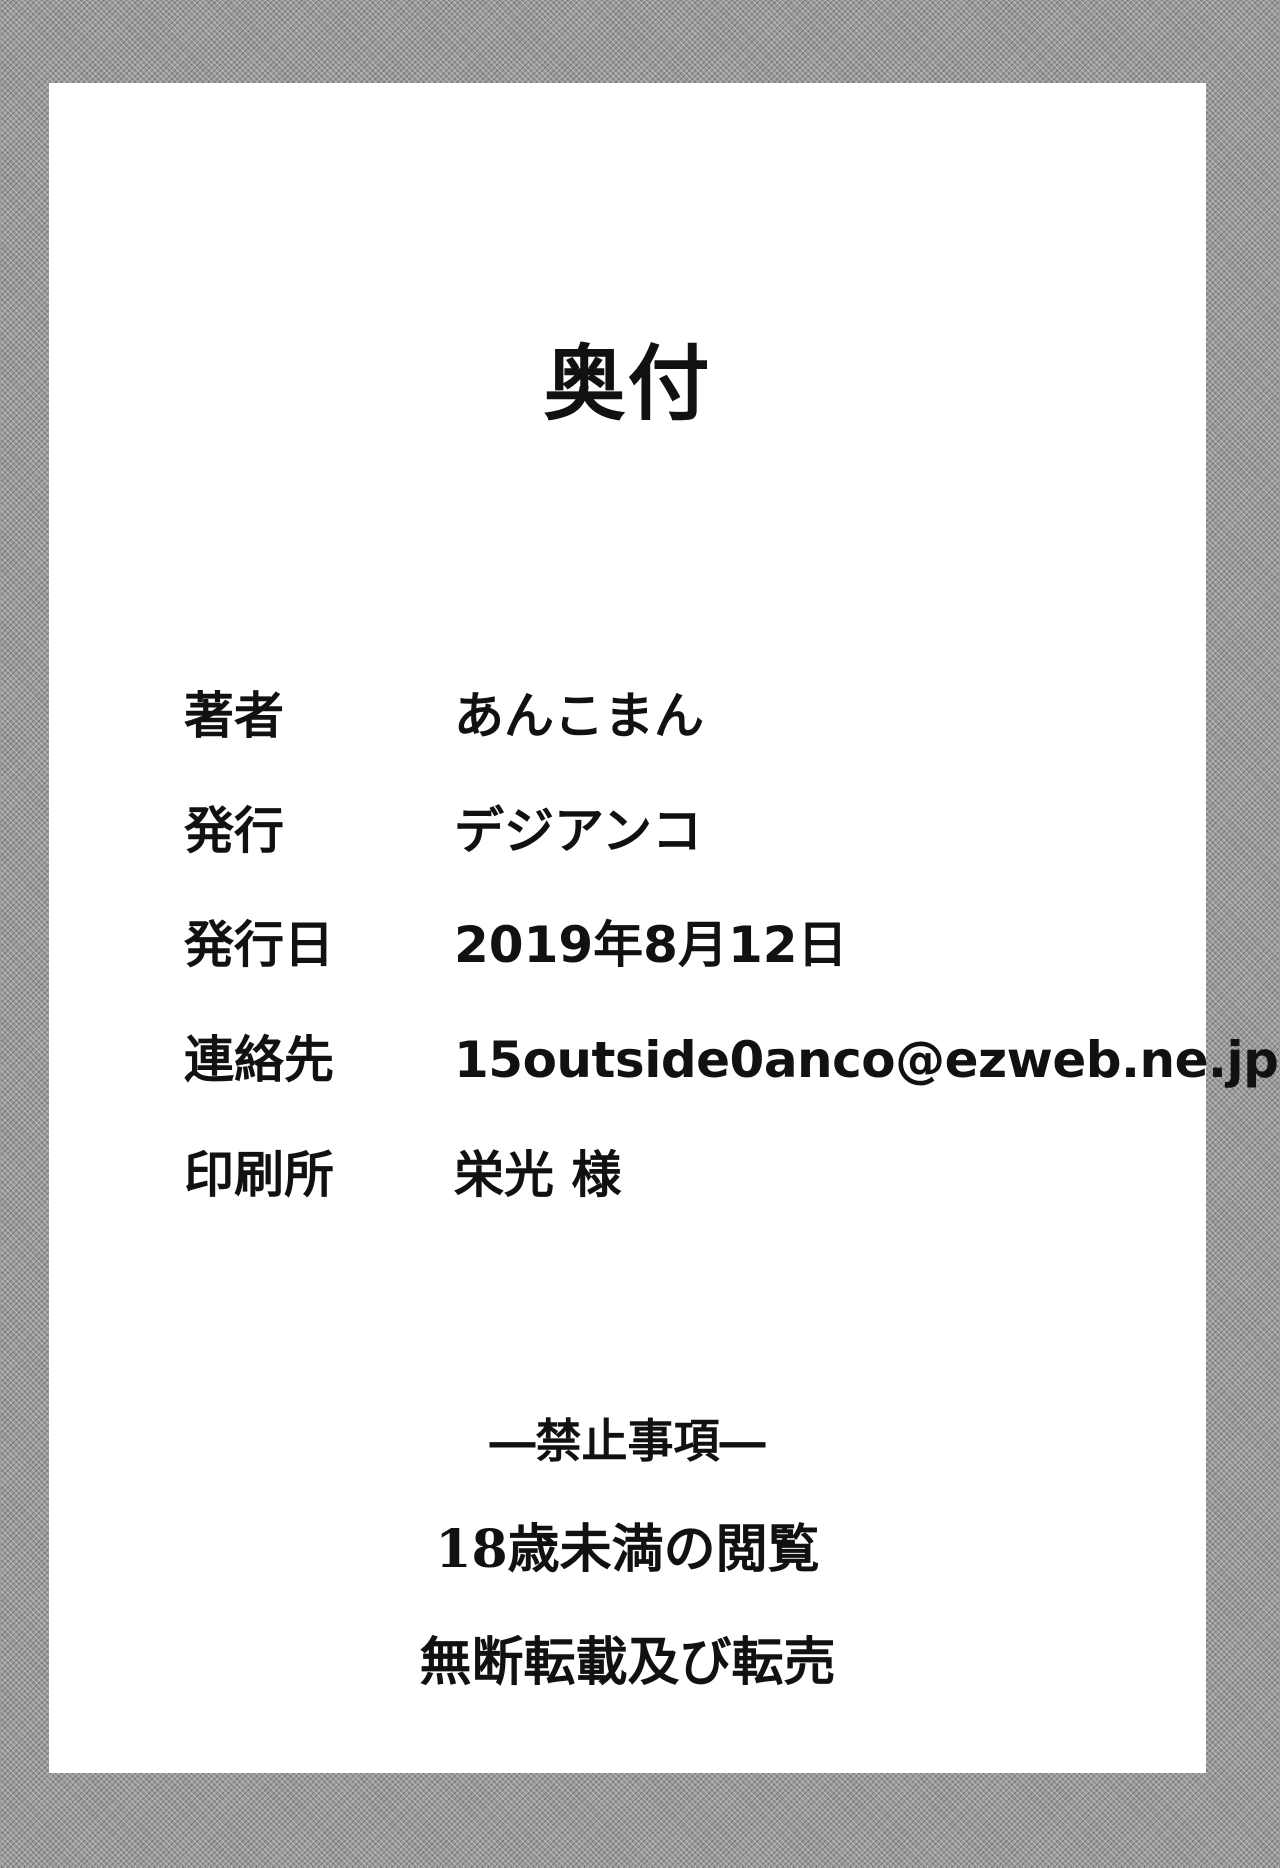 The image size is (1280, 1868). What do you see at coordinates (627, 384) in the screenshot?
I see `page-title: 奥付` at bounding box center [627, 384].